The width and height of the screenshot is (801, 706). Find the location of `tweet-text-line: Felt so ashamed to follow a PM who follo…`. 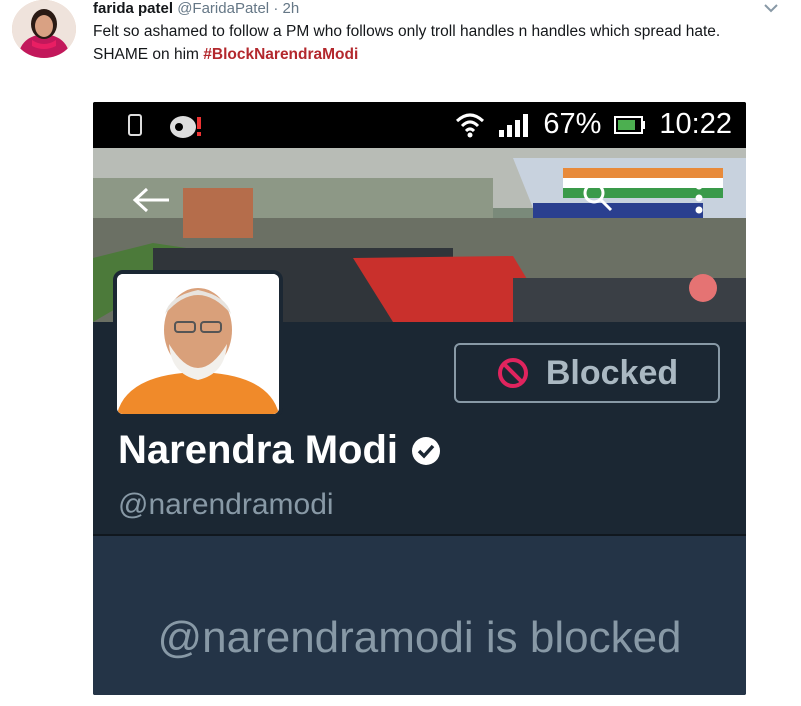

tweet-text-line: Felt so ashamed to follow a PM who follo… is located at coordinates (407, 31).